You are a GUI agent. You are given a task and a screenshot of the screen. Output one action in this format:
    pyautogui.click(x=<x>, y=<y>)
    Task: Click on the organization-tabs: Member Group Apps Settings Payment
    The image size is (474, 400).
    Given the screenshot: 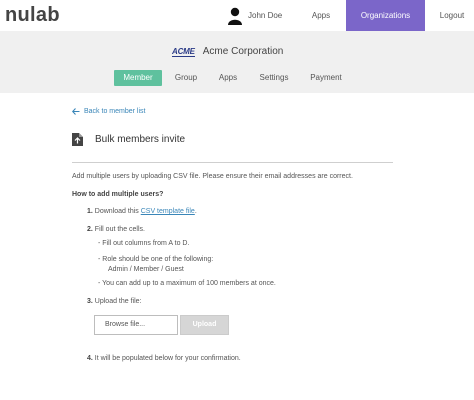 What is the action you would take?
    pyautogui.click(x=237, y=78)
    